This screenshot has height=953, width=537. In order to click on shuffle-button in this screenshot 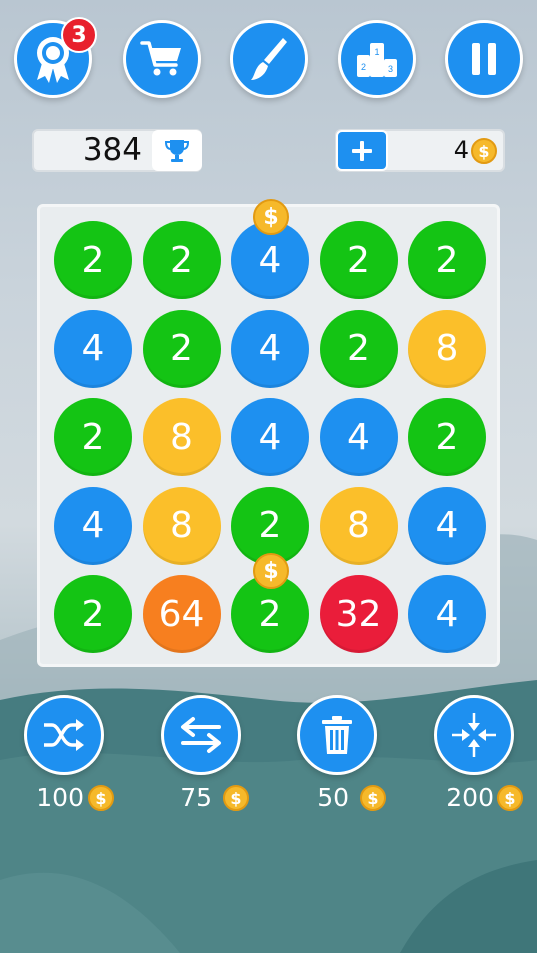, I will do `click(64, 735)`.